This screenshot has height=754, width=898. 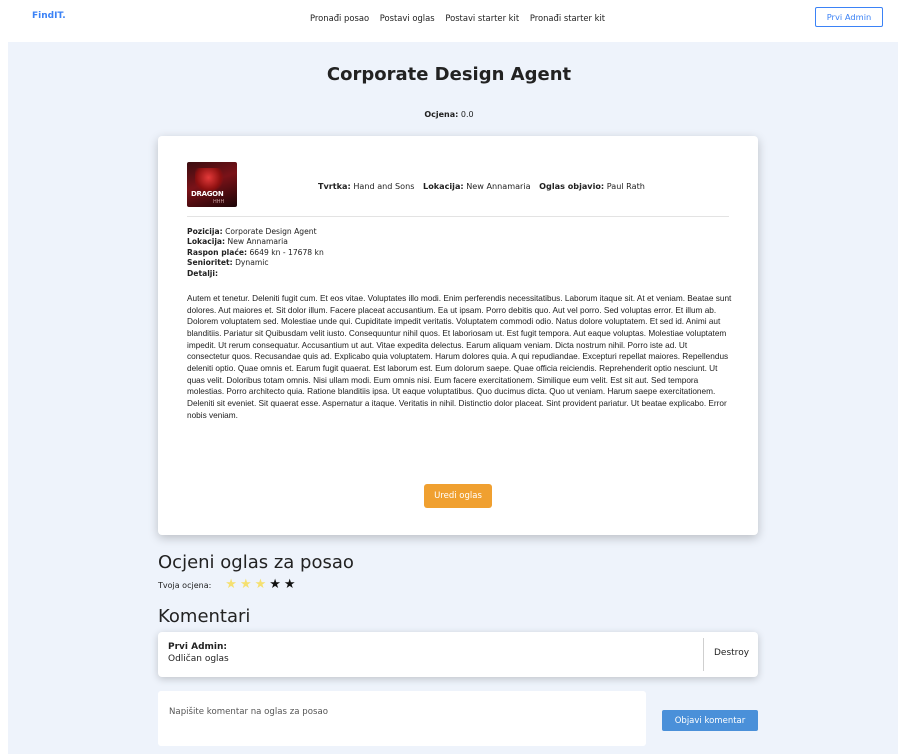 What do you see at coordinates (459, 274) in the screenshot?
I see `details-row: Detalji:` at bounding box center [459, 274].